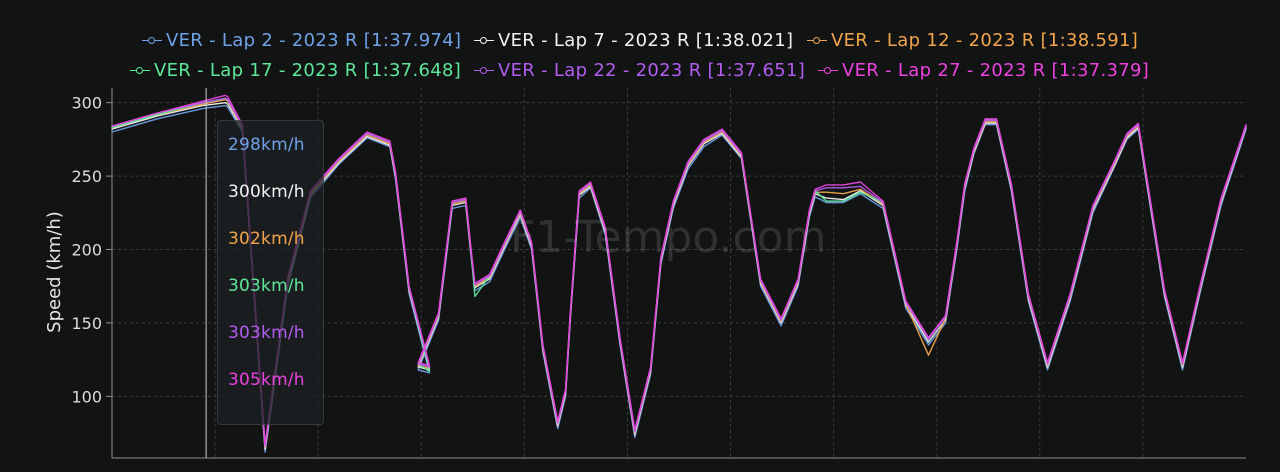 Image resolution: width=1280 pixels, height=472 pixels. Describe the element at coordinates (314, 40) in the screenshot. I see `legend-label: VER - Lap 2 - 2023 R [1:37.974]` at that location.